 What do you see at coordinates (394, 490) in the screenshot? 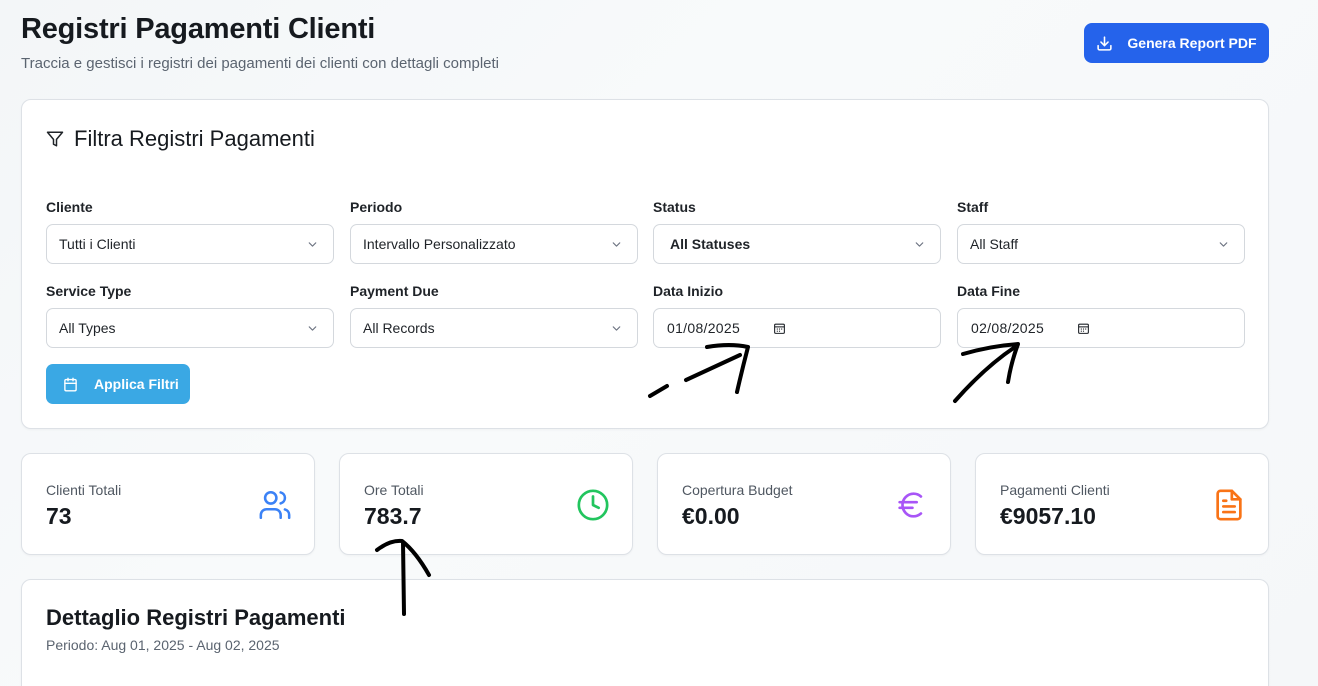
I see `stat-label: Ore Totali` at bounding box center [394, 490].